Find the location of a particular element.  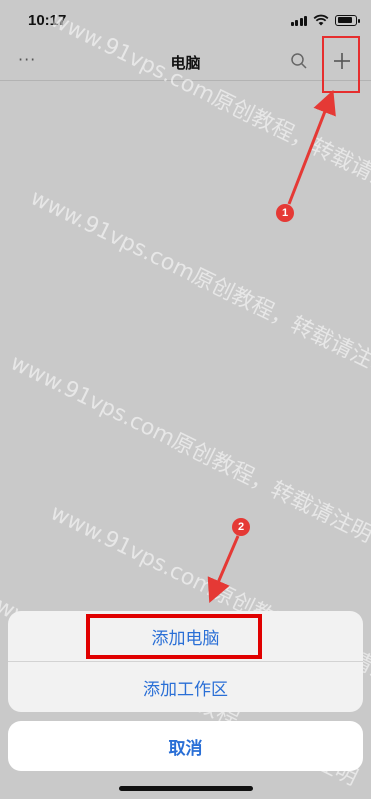

search-icon is located at coordinates (299, 61).